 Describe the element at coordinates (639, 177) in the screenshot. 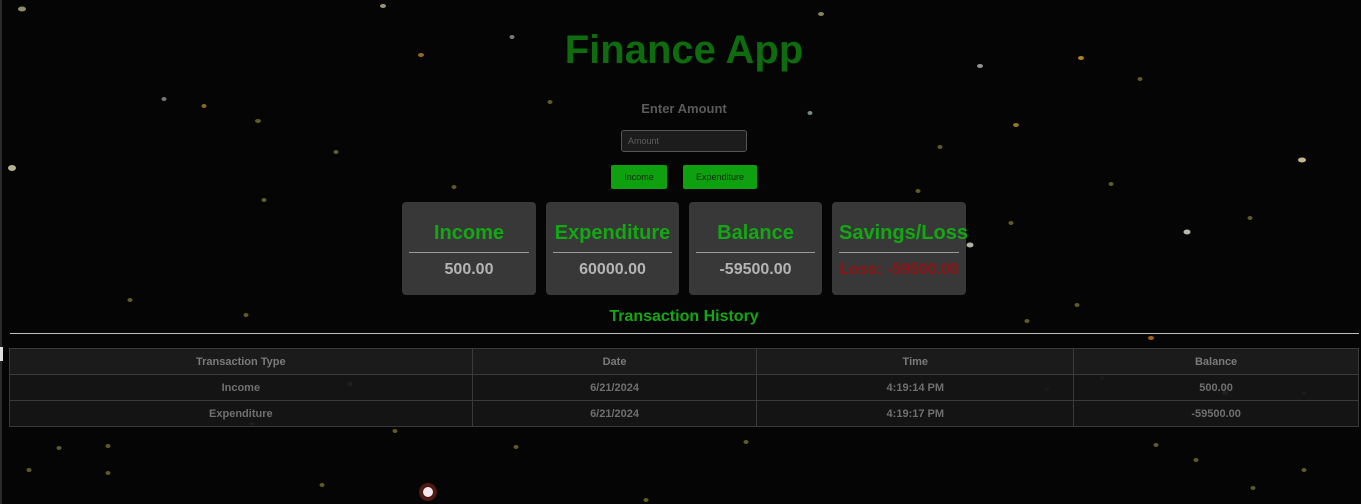

I see `add-income-button: Income` at that location.